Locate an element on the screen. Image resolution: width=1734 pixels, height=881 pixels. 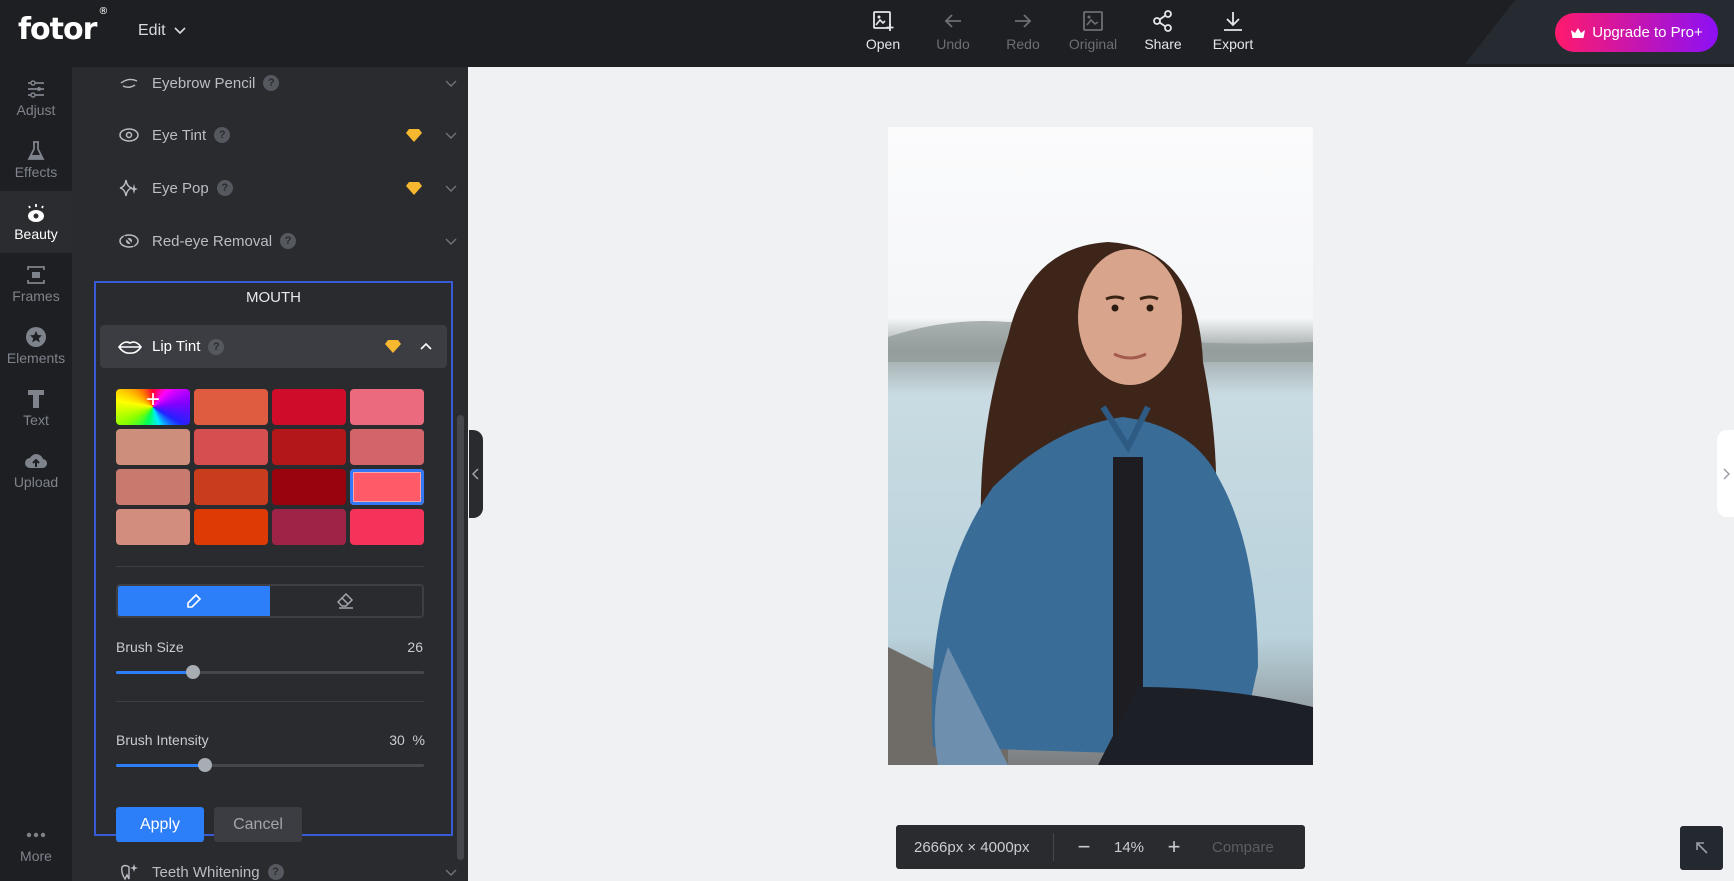
zoom-out-button: − is located at coordinates (1084, 847).